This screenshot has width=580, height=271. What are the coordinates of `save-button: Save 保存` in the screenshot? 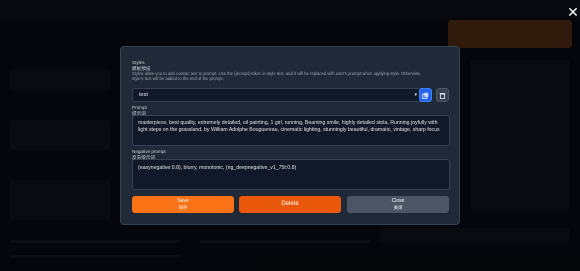 It's located at (183, 204).